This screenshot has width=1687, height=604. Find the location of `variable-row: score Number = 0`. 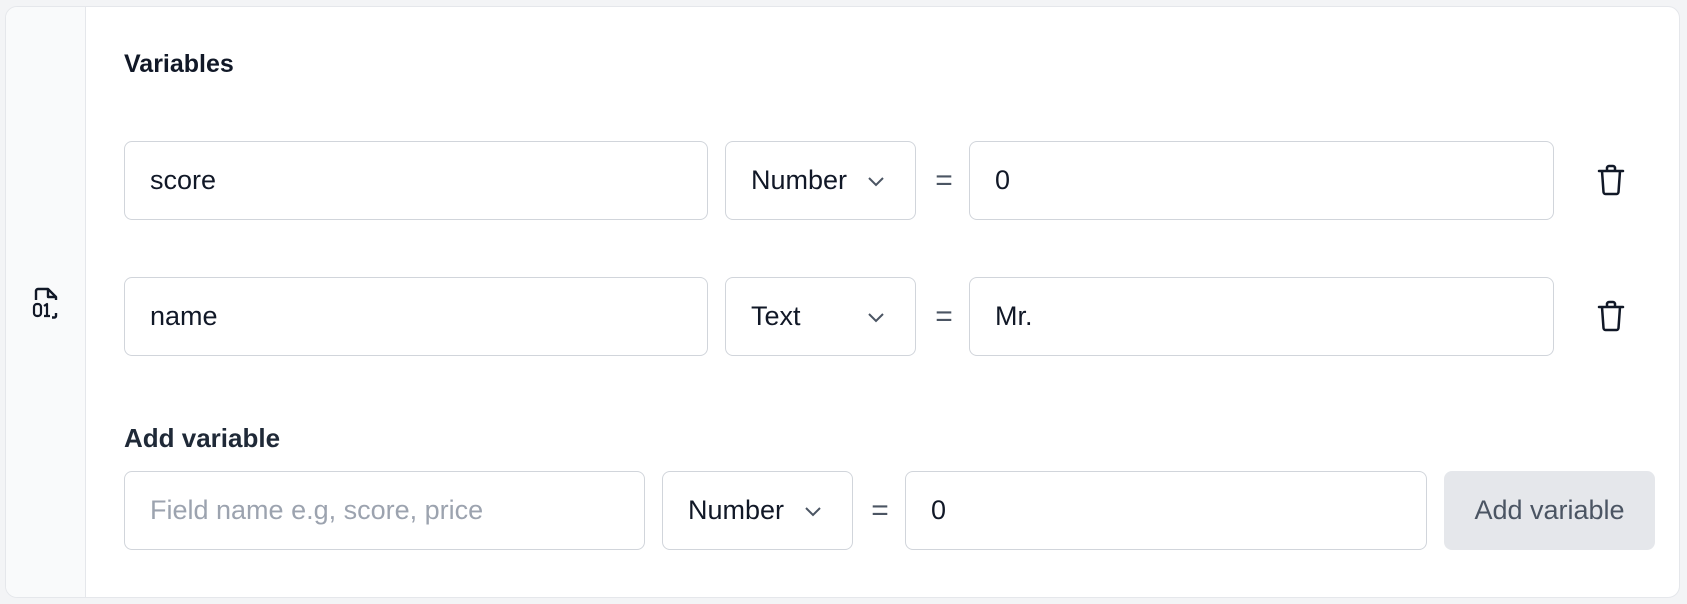

variable-row: score Number = 0 is located at coordinates (884, 180).